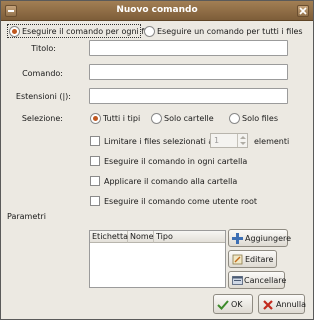  What do you see at coordinates (87, 31) in the screenshot?
I see `radio-each-file-label: Eseguire il comando per ogni file` at bounding box center [87, 31].